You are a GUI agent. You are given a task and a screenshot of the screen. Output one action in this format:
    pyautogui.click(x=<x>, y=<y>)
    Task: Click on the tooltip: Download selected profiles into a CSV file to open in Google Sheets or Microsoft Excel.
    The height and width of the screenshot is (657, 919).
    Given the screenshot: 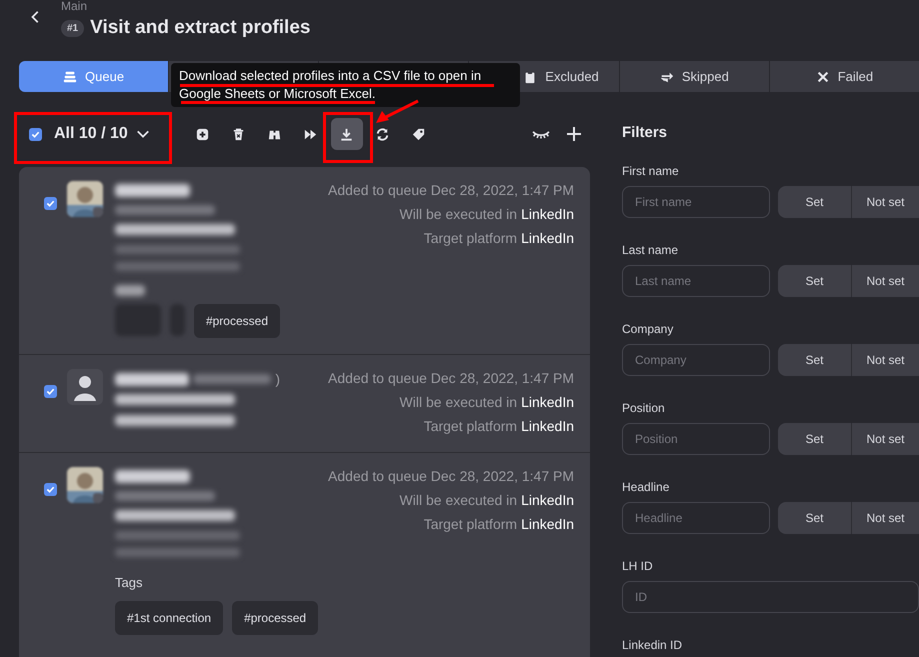 What is the action you would take?
    pyautogui.click(x=345, y=85)
    